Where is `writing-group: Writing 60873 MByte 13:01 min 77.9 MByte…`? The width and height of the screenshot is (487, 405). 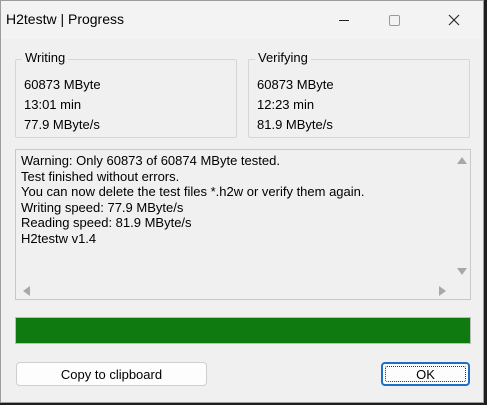 writing-group: Writing 60873 MByte 13:01 min 77.9 MByte… is located at coordinates (126, 94).